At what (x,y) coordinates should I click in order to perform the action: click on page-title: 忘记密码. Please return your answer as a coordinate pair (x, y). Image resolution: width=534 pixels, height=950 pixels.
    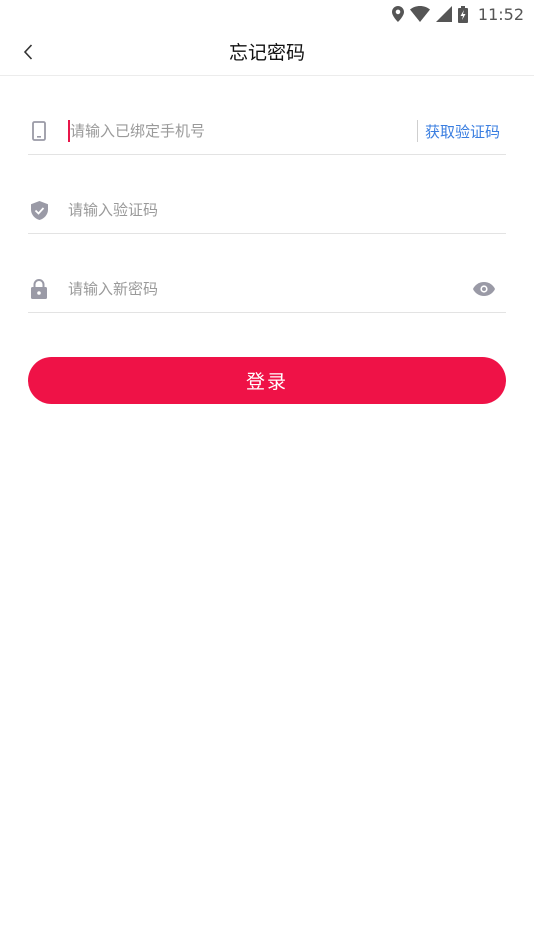
    Looking at the image, I should click on (266, 53).